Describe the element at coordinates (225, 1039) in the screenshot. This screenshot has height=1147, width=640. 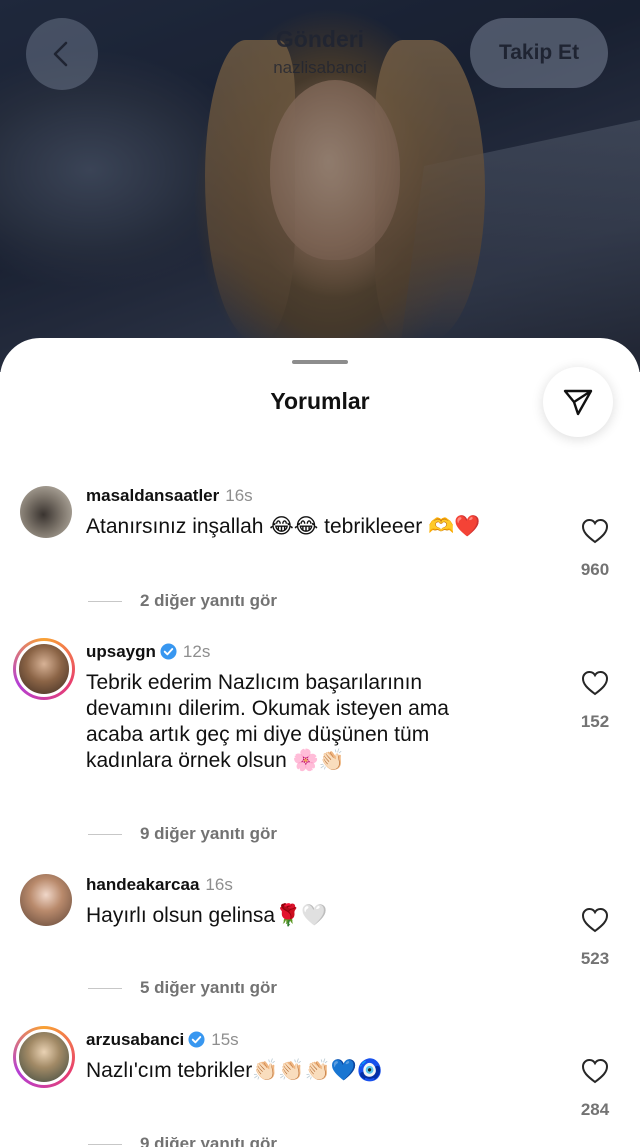
I see `comment-time: 15s` at that location.